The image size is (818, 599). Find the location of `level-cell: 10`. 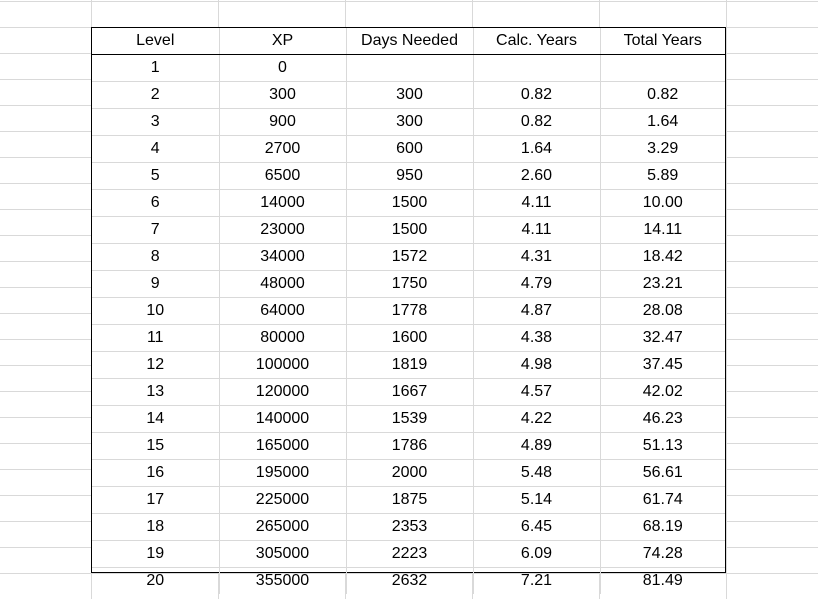

level-cell: 10 is located at coordinates (156, 311).